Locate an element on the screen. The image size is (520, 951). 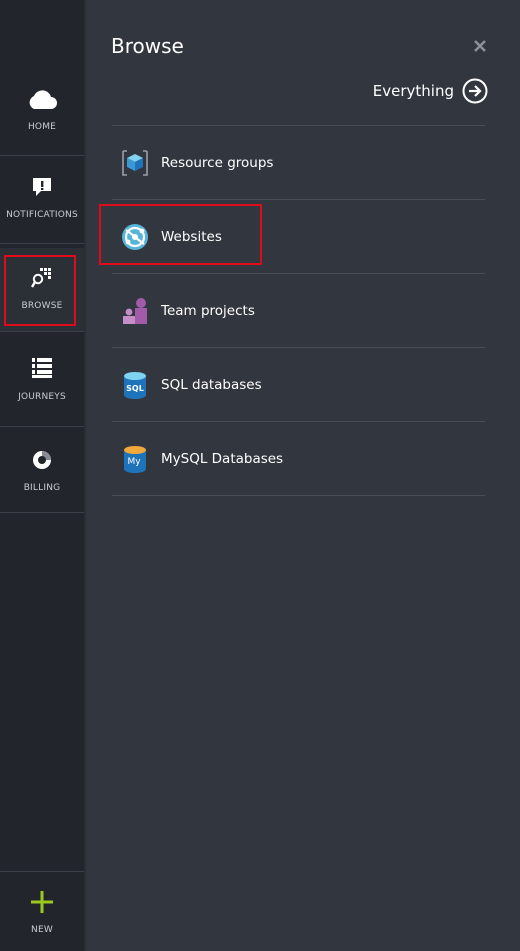
everything-label: Everything is located at coordinates (413, 91).